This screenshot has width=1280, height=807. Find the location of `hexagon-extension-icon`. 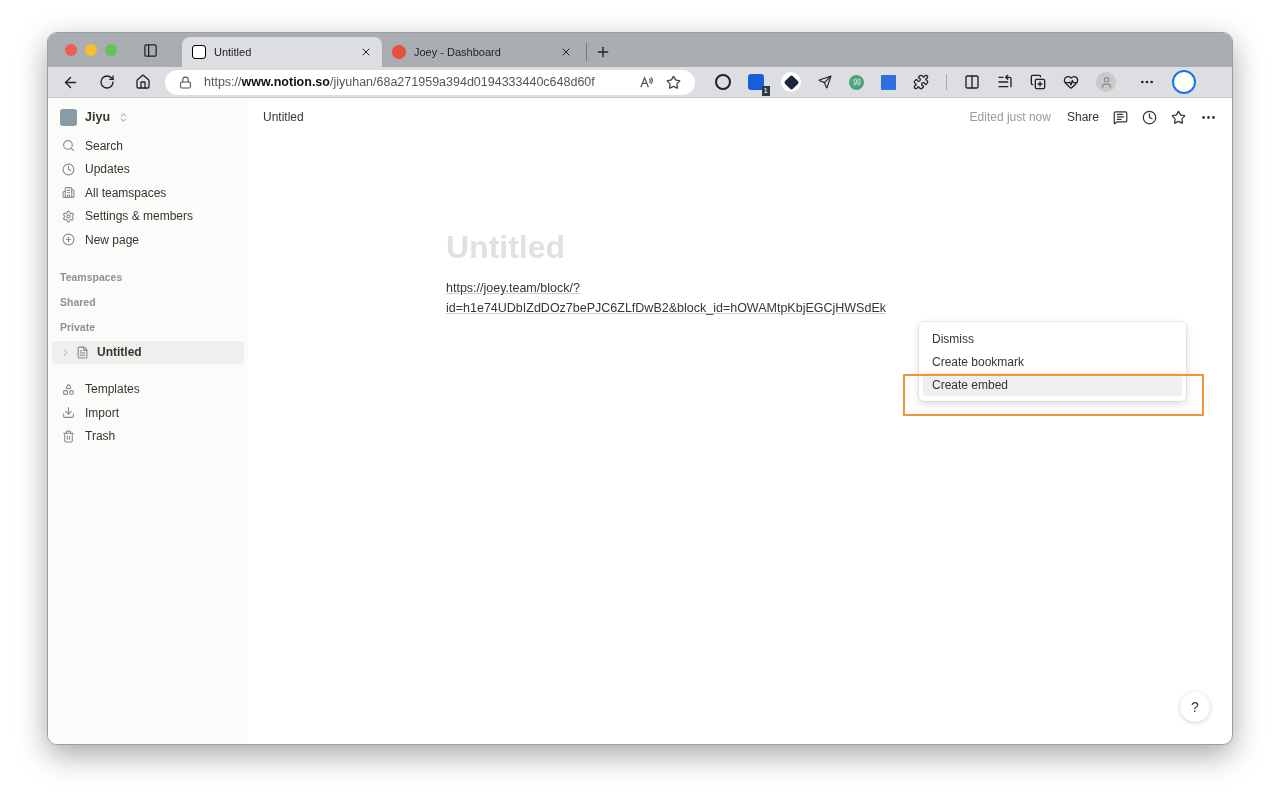

hexagon-extension-icon is located at coordinates (791, 82).